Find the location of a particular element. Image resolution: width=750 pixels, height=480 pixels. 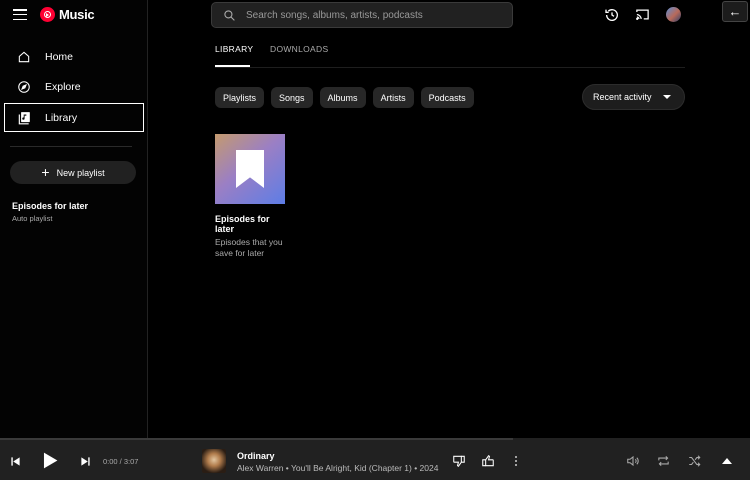

caret-down-icon is located at coordinates (667, 97).